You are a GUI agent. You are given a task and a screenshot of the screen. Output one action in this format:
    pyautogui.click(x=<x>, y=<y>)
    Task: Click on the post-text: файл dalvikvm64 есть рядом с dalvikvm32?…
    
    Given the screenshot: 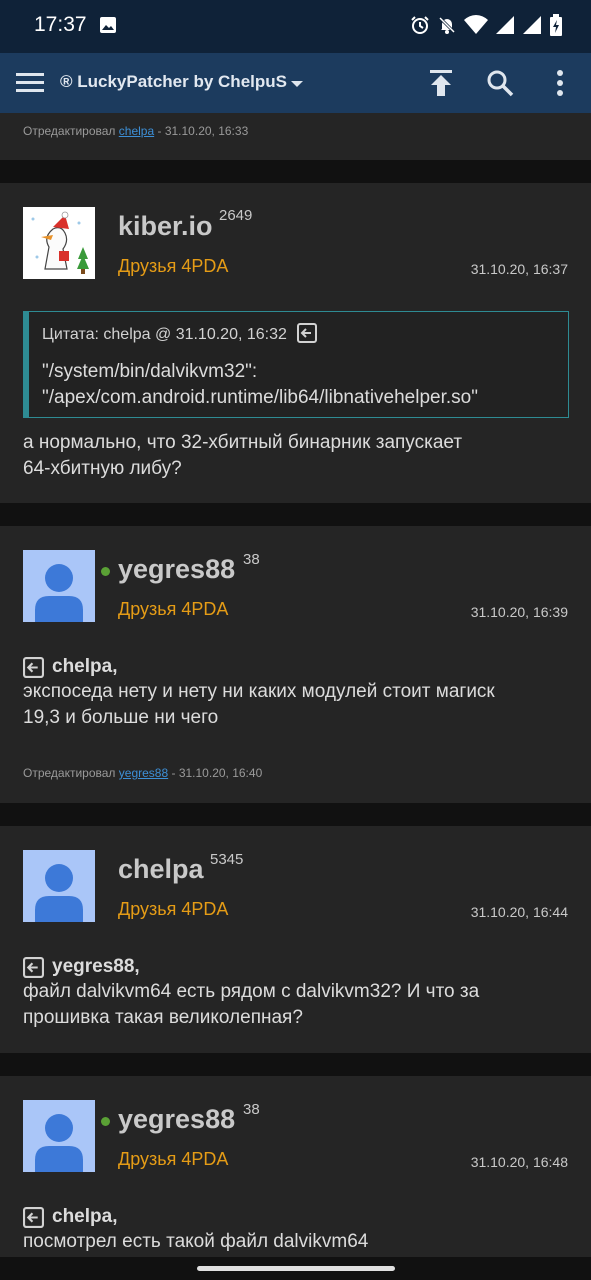 What is the action you would take?
    pyautogui.click(x=251, y=1004)
    